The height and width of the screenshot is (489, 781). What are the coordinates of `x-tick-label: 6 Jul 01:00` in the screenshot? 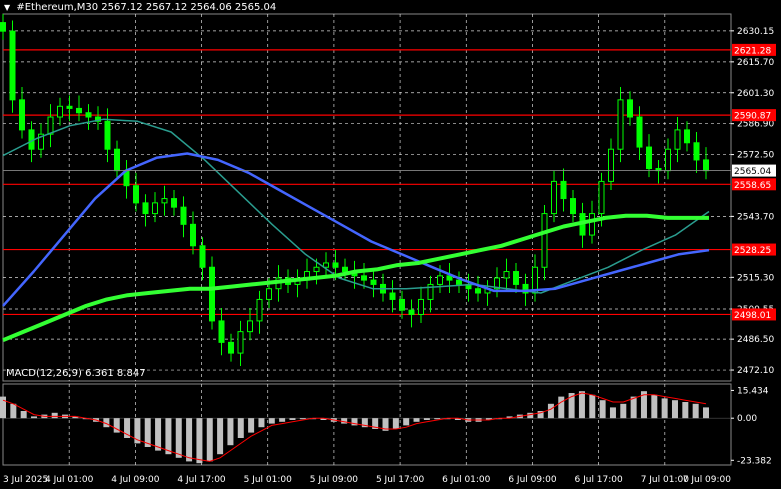 It's located at (466, 480).